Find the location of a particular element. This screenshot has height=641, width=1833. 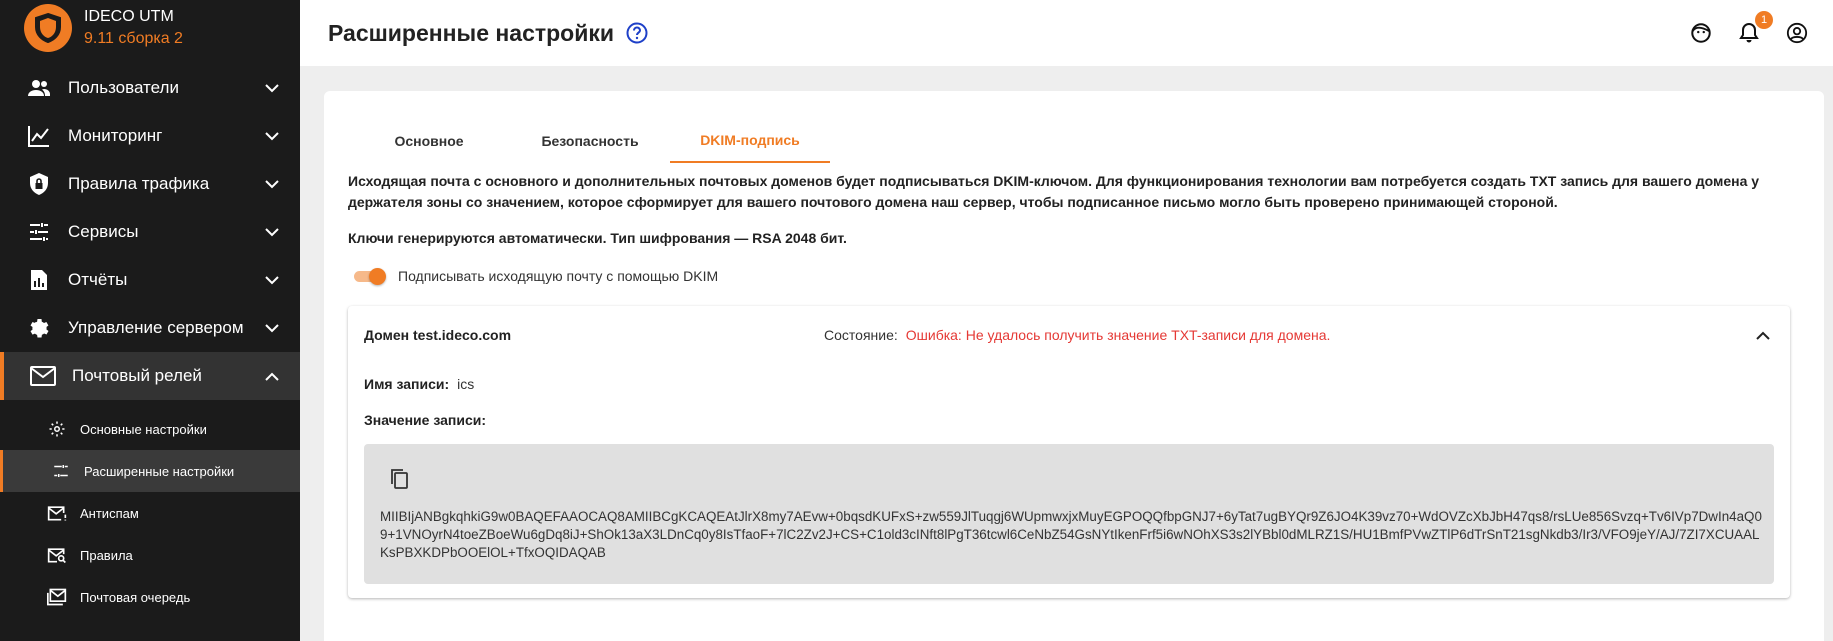

sidebar-item-label: Отчёты is located at coordinates (98, 279).